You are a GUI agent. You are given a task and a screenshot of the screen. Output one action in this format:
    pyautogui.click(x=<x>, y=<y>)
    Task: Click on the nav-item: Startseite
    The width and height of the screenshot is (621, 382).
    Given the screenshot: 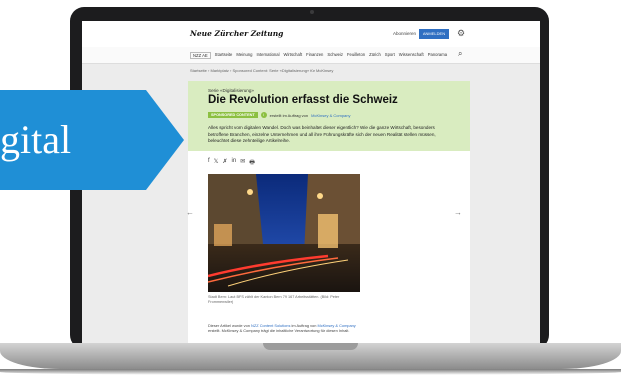 What is the action you would take?
    pyautogui.click(x=224, y=55)
    